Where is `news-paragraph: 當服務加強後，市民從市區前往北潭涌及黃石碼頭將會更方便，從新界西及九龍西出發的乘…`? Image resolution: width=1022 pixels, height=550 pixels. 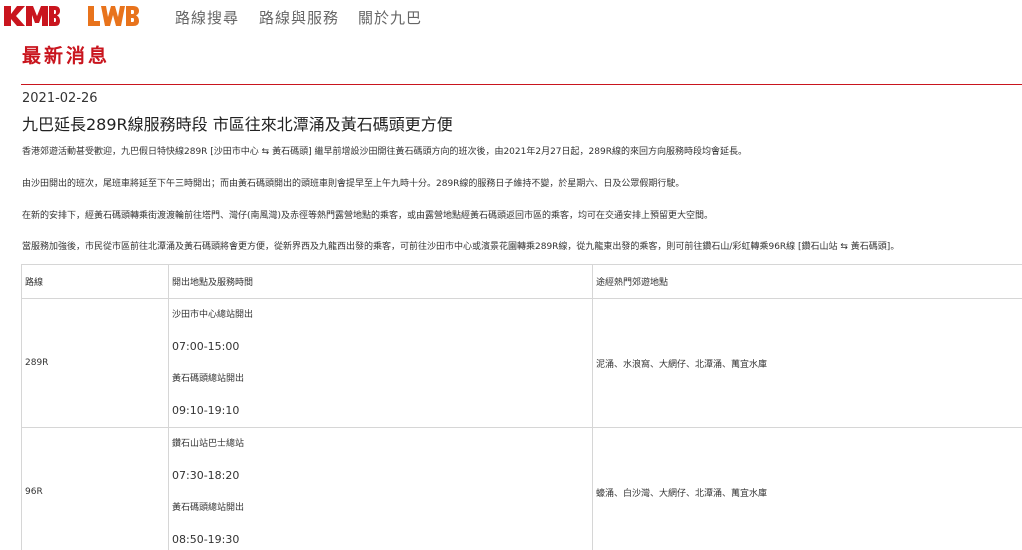
news-paragraph: 當服務加強後，市民從市區前往北潭涌及黃石碼頭將會更方便，從新界西及九龍西出發的乘… is located at coordinates (461, 247).